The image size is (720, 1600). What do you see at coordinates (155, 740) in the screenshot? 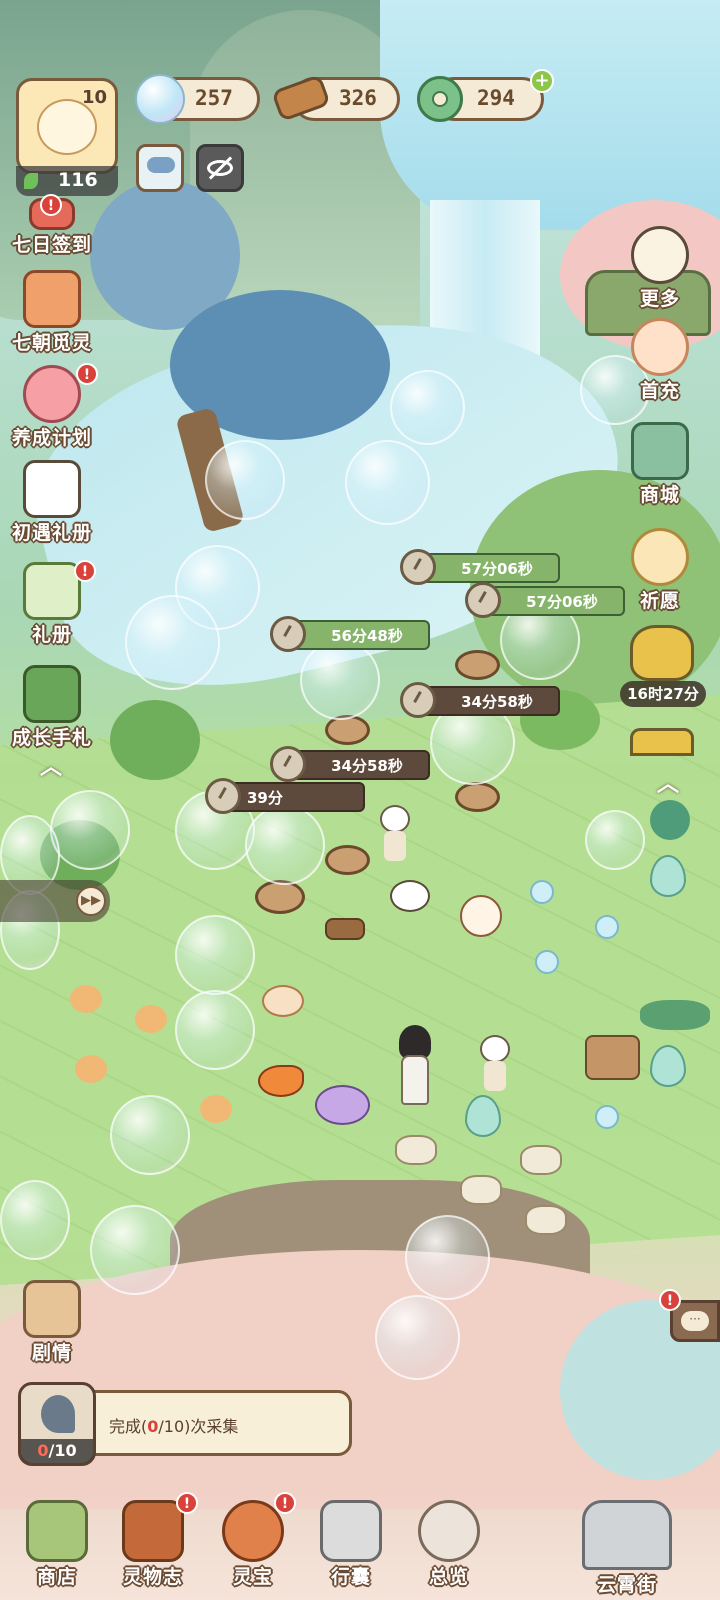
I see `small-tree` at bounding box center [155, 740].